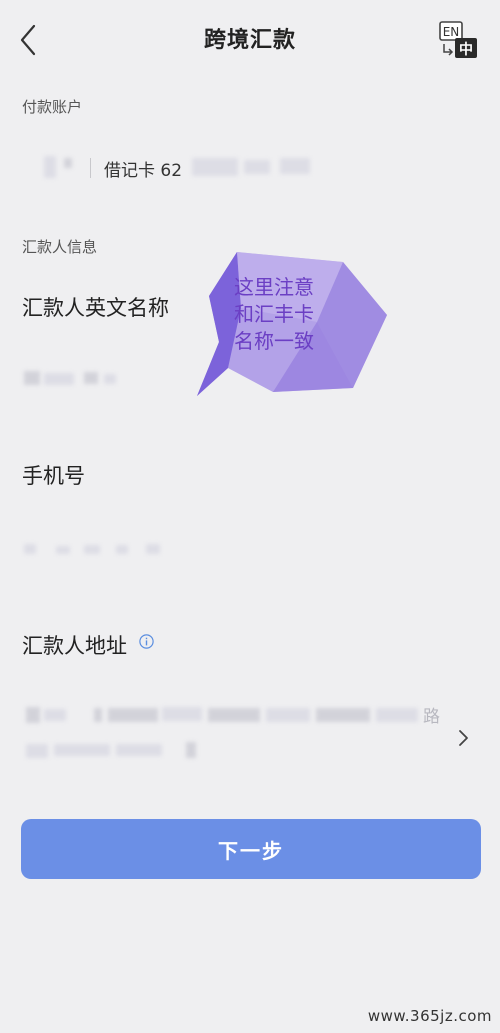 The width and height of the screenshot is (500, 1033). I want to click on watermark: www.365jz.com, so click(429, 1016).